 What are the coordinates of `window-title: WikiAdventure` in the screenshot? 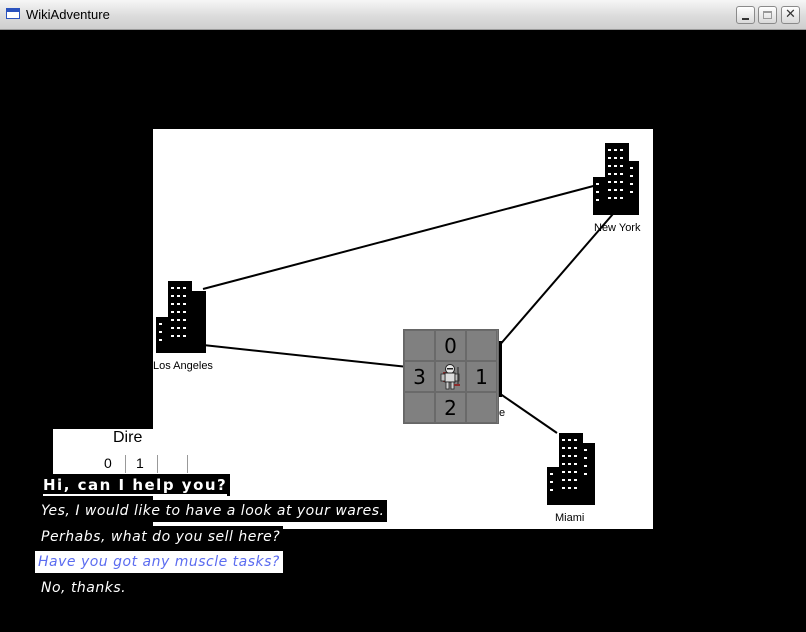 It's located at (68, 14).